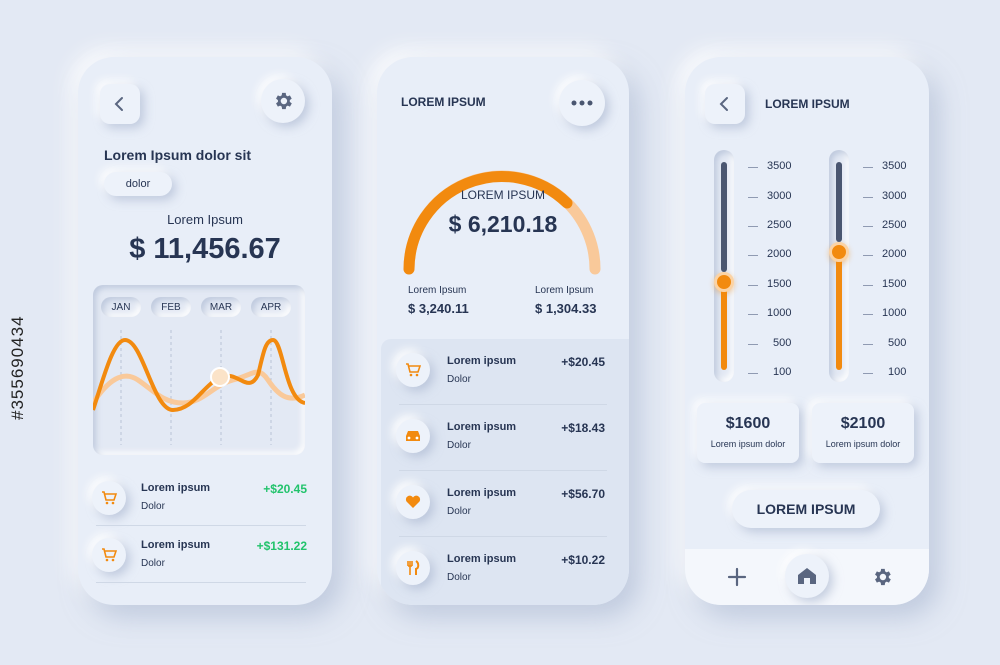 The width and height of the screenshot is (1000, 665). Describe the element at coordinates (839, 202) in the screenshot. I see `range-slider-rest` at that location.